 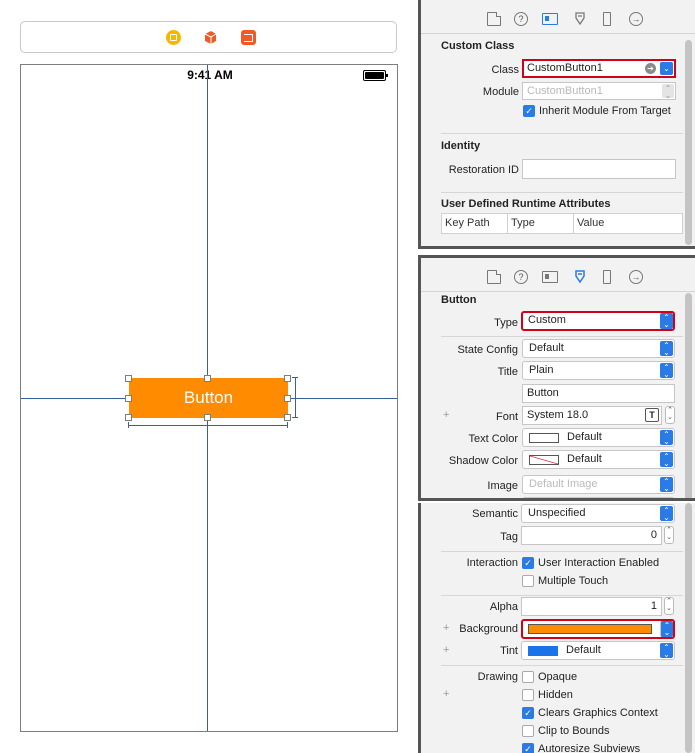 What do you see at coordinates (666, 485) in the screenshot?
I see `image-stepper-icon: ⌃ ⌄` at bounding box center [666, 485].